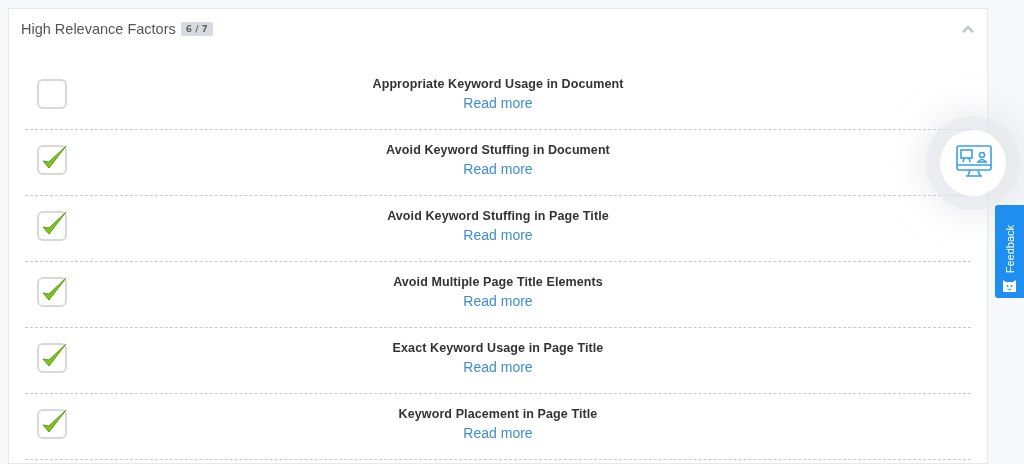  I want to click on section-title: High Relevance Factors, so click(98, 29).